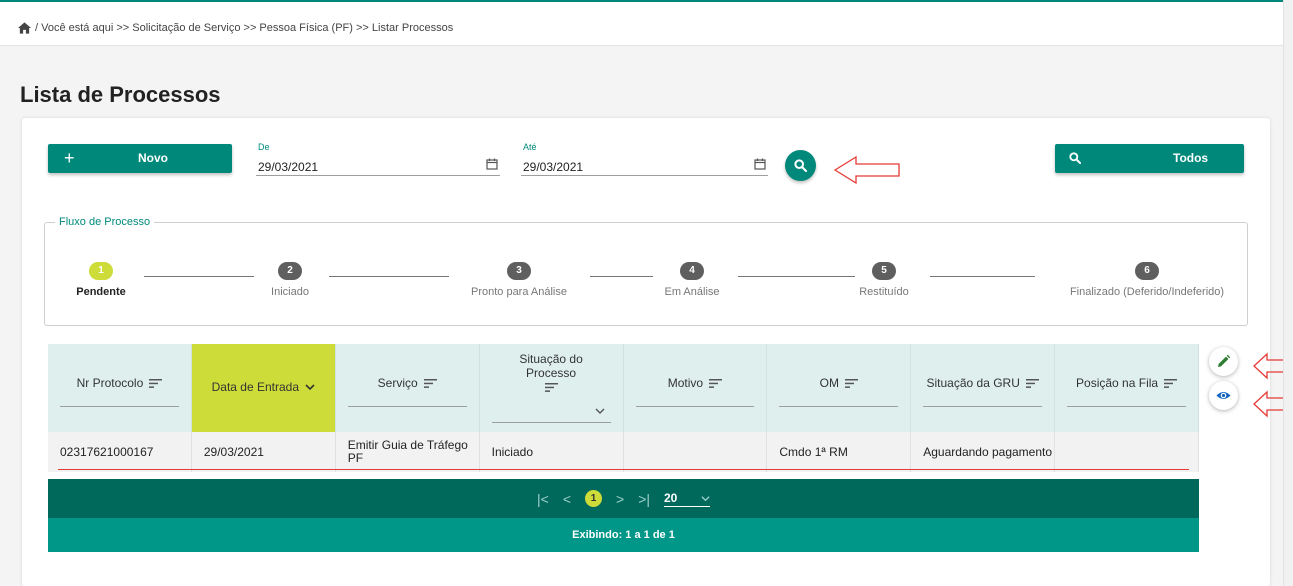 The width and height of the screenshot is (1293, 586). I want to click on column-label: Serviço, so click(397, 383).